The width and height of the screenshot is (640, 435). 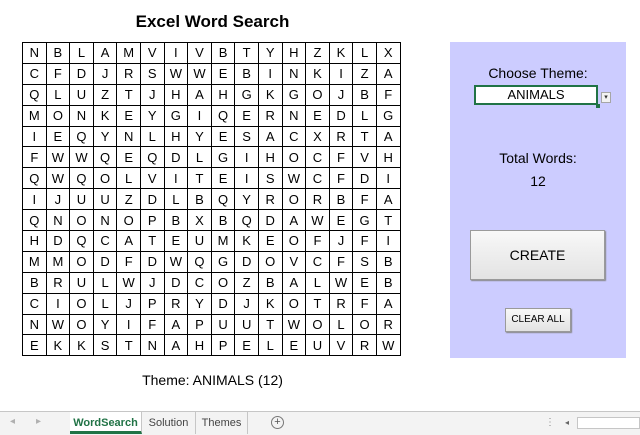 What do you see at coordinates (317, 53) in the screenshot?
I see `grid-cell: Z` at bounding box center [317, 53].